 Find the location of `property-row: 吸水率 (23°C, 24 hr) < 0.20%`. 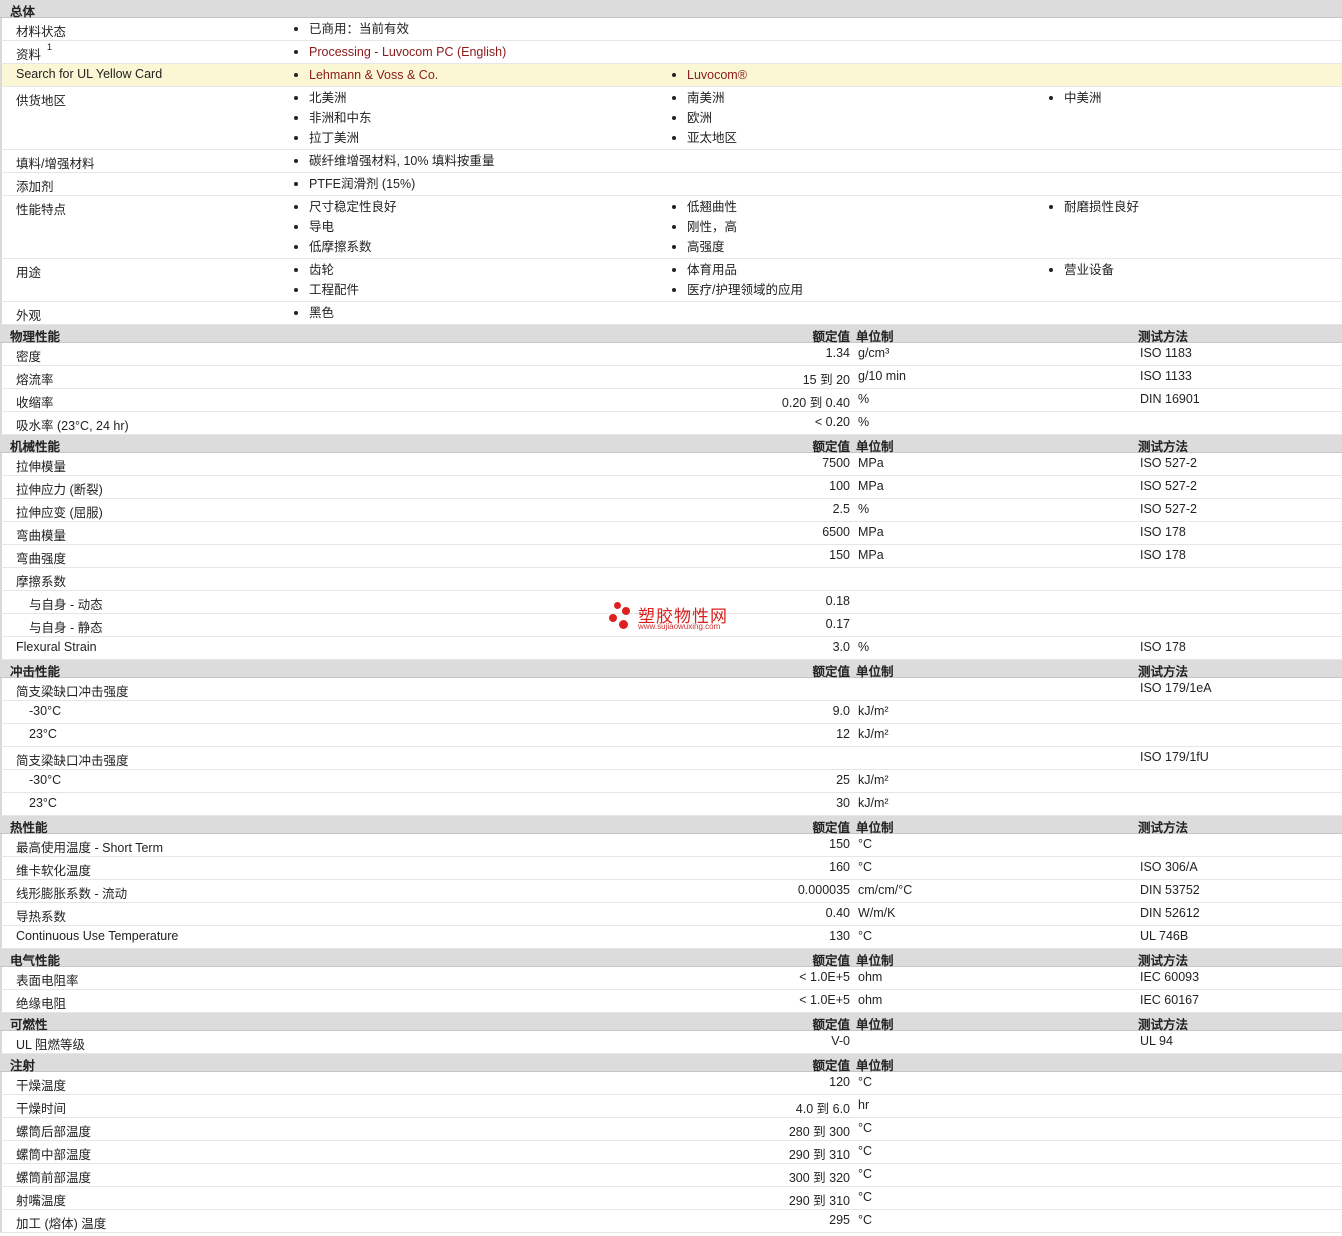

property-row: 吸水率 (23°C, 24 hr) < 0.20% is located at coordinates (671, 423).